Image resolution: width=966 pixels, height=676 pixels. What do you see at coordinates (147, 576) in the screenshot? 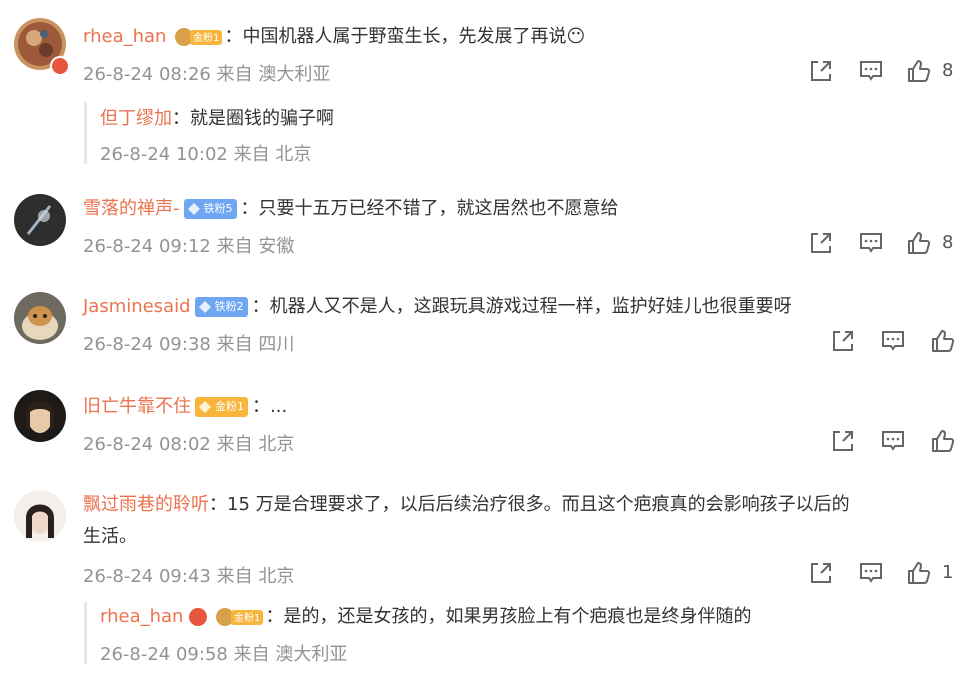
I see `comment-time: 26-8-24 09:43` at bounding box center [147, 576].